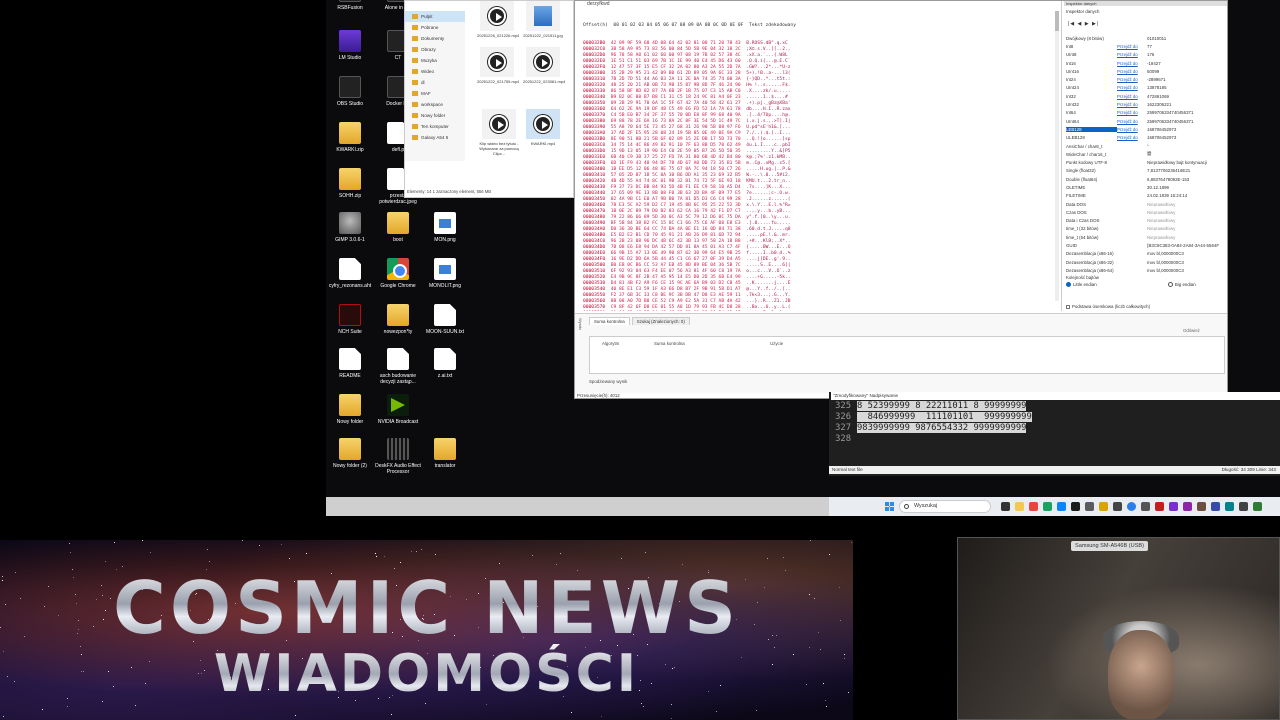 The image size is (1280, 720). Describe the element at coordinates (945, 506) in the screenshot. I see `taskbar-search-box: Wyszukaj` at that location.